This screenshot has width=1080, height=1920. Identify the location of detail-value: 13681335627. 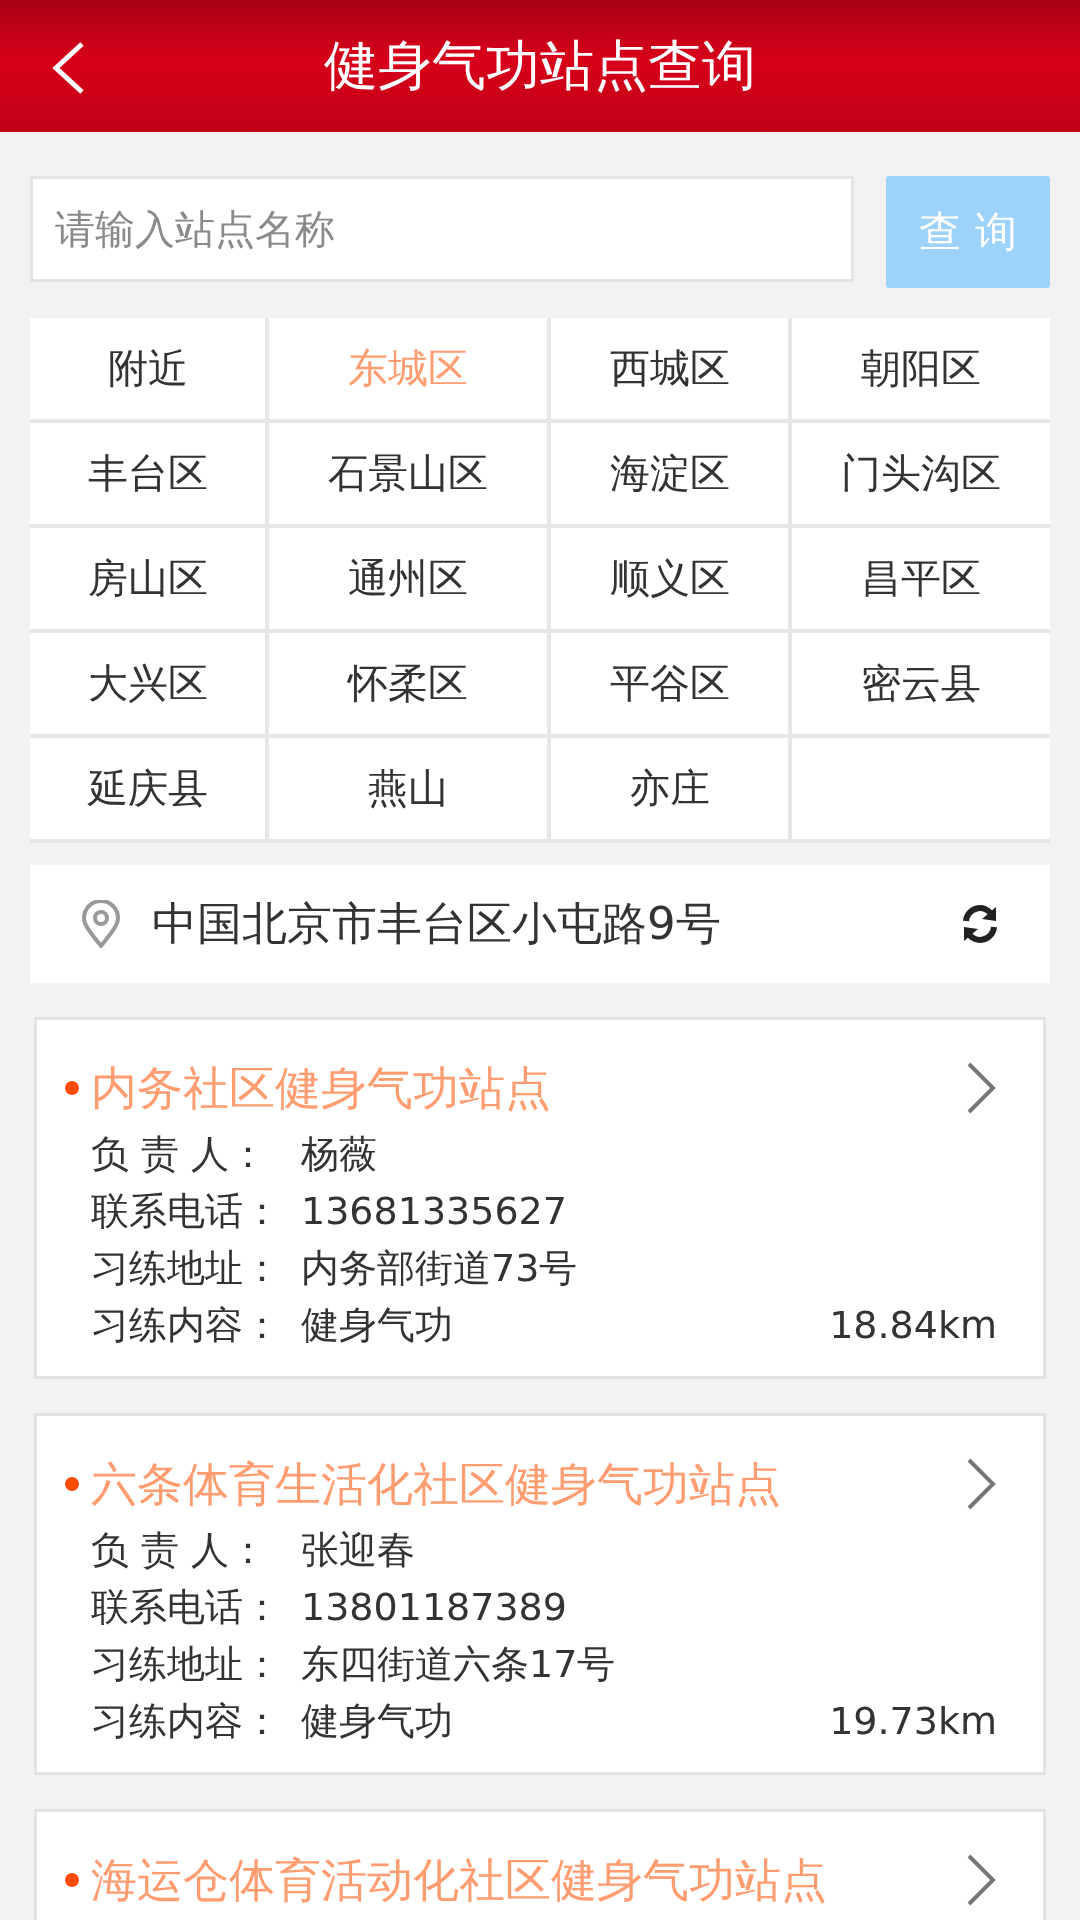
(434, 1211).